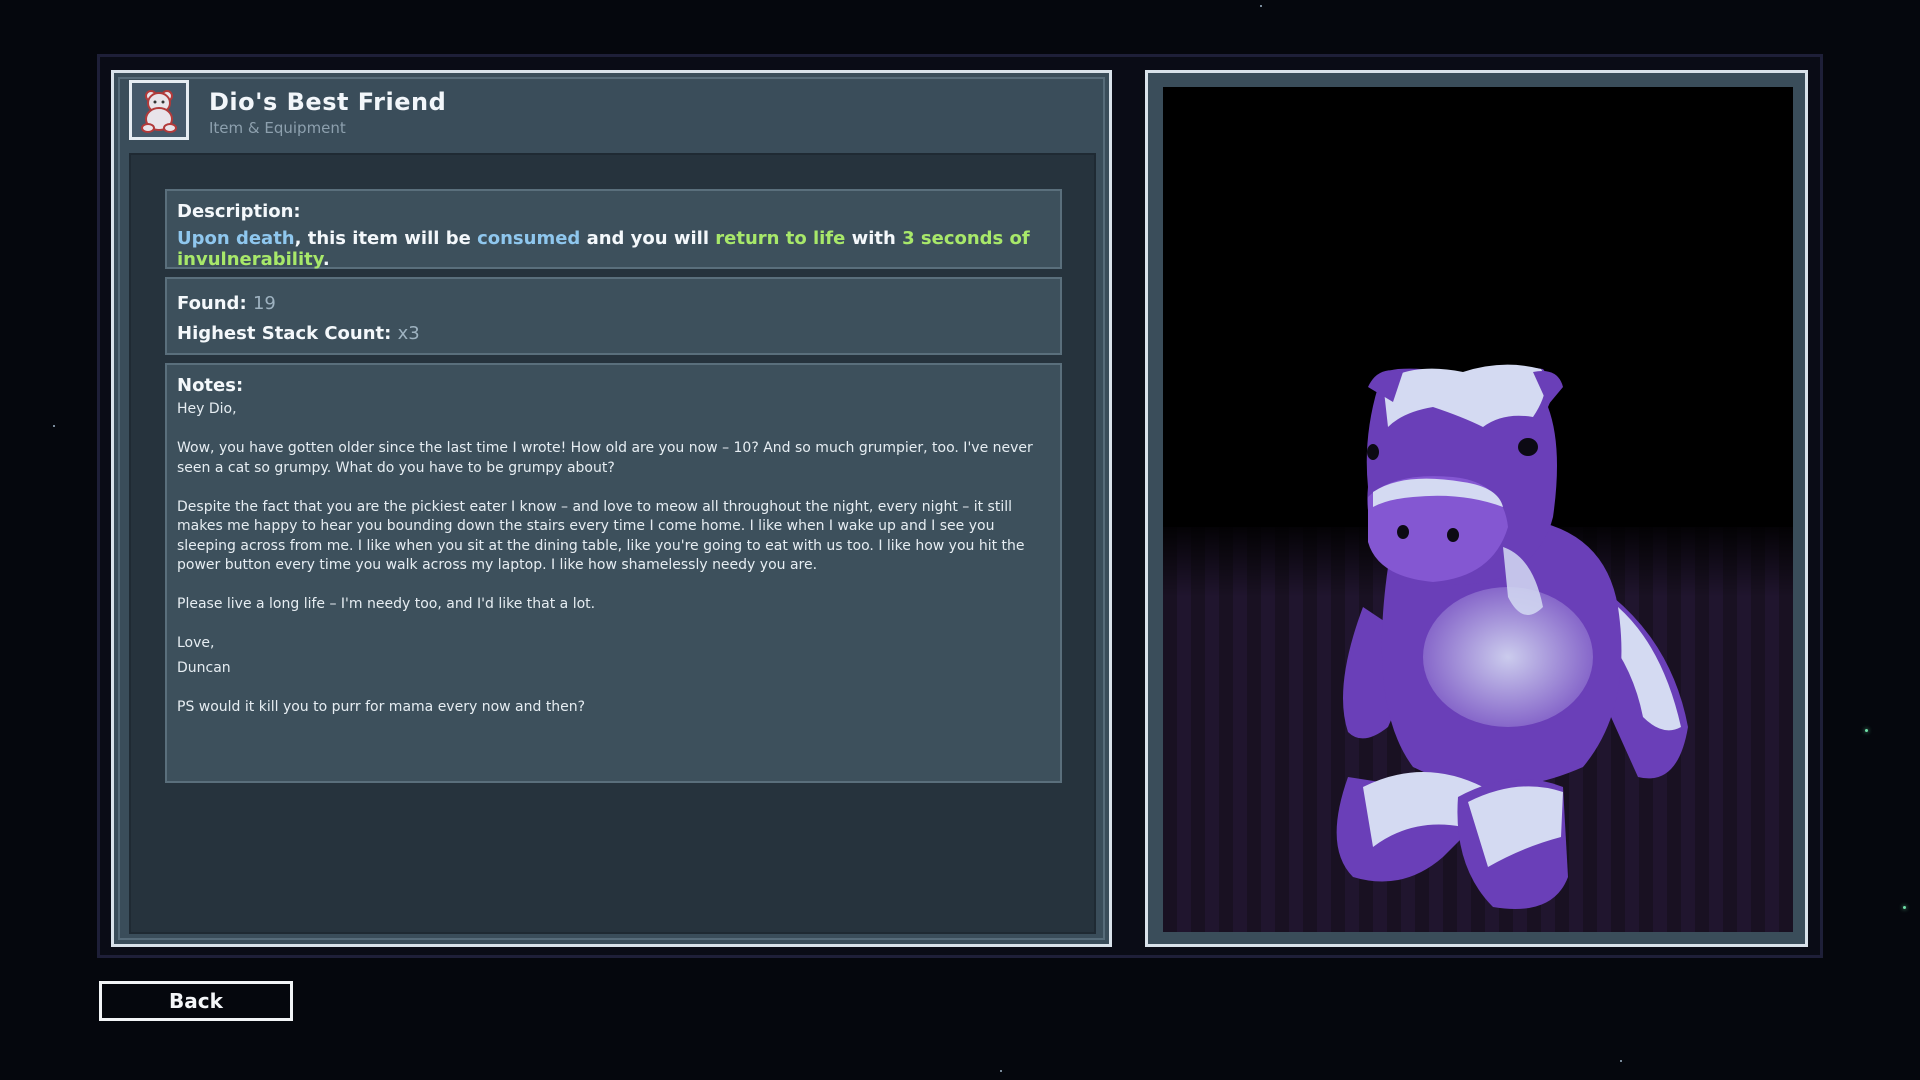 The image size is (1920, 1080). I want to click on stack-value: x3, so click(408, 333).